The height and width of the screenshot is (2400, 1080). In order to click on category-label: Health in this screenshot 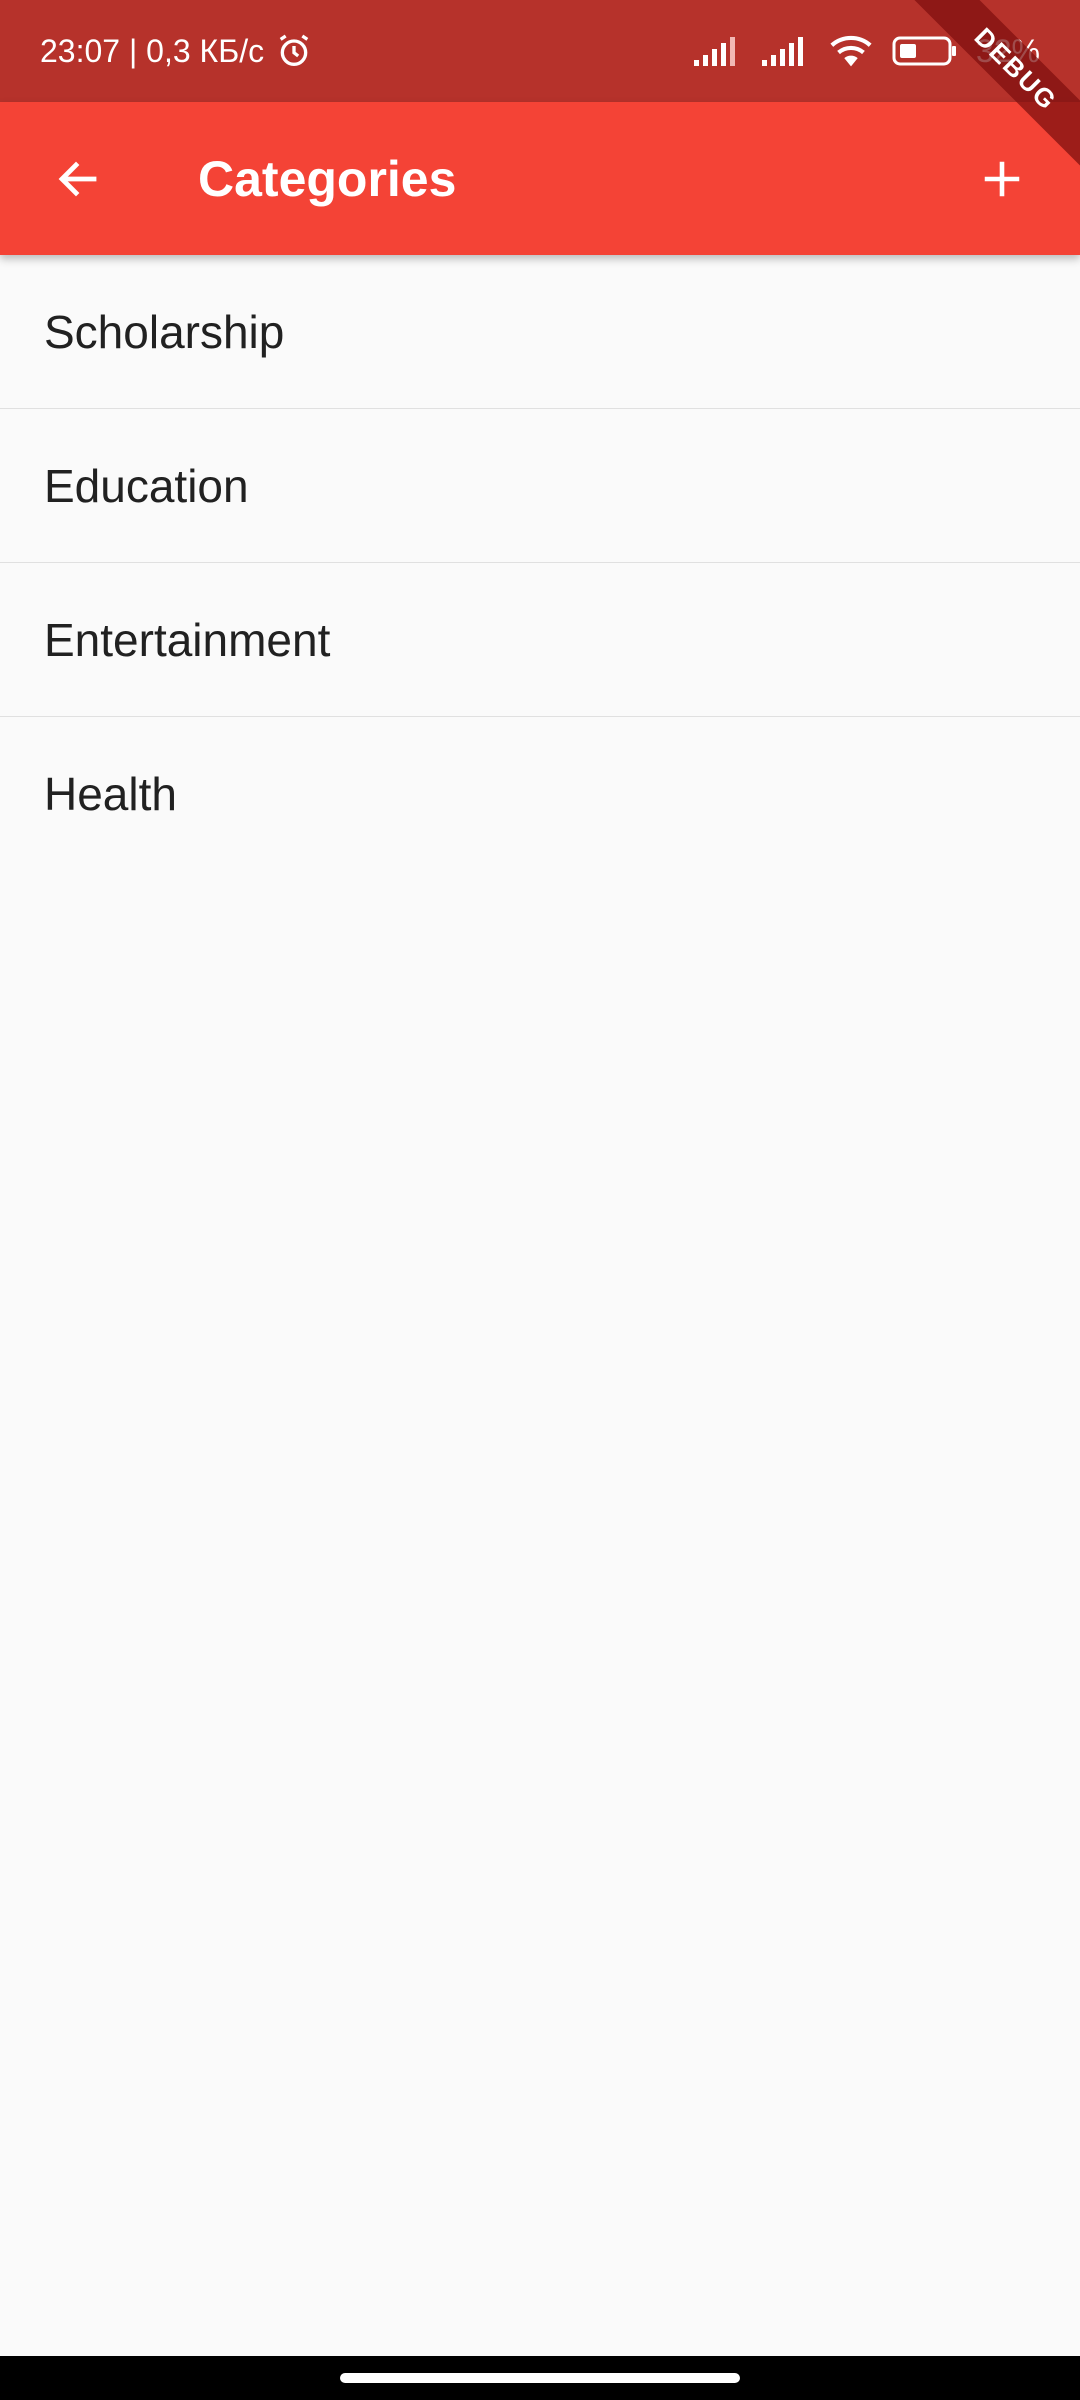, I will do `click(110, 794)`.